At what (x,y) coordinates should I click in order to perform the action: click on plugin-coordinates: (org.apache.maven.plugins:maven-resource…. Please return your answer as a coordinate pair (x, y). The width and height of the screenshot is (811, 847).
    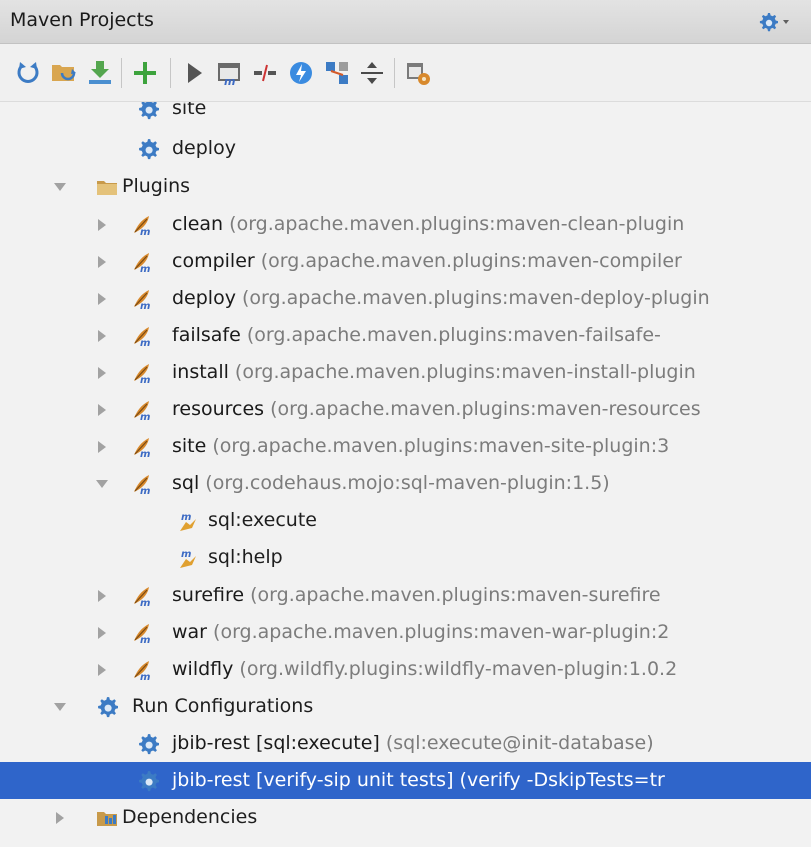
    Looking at the image, I should click on (485, 409).